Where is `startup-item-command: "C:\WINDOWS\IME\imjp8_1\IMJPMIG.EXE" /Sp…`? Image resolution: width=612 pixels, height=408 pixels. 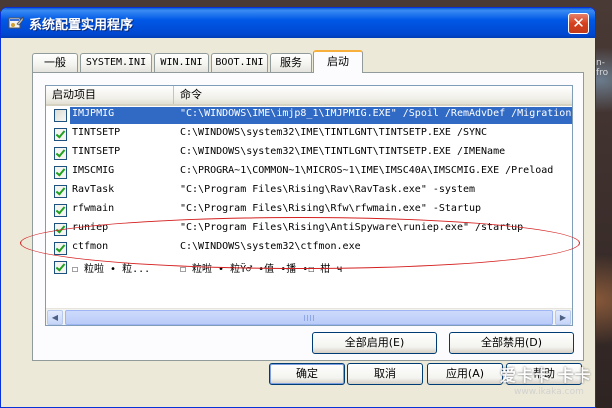 startup-item-command: "C:\WINDOWS\IME\imjp8_1\IMJPMIG.EXE" /Sp… is located at coordinates (376, 113).